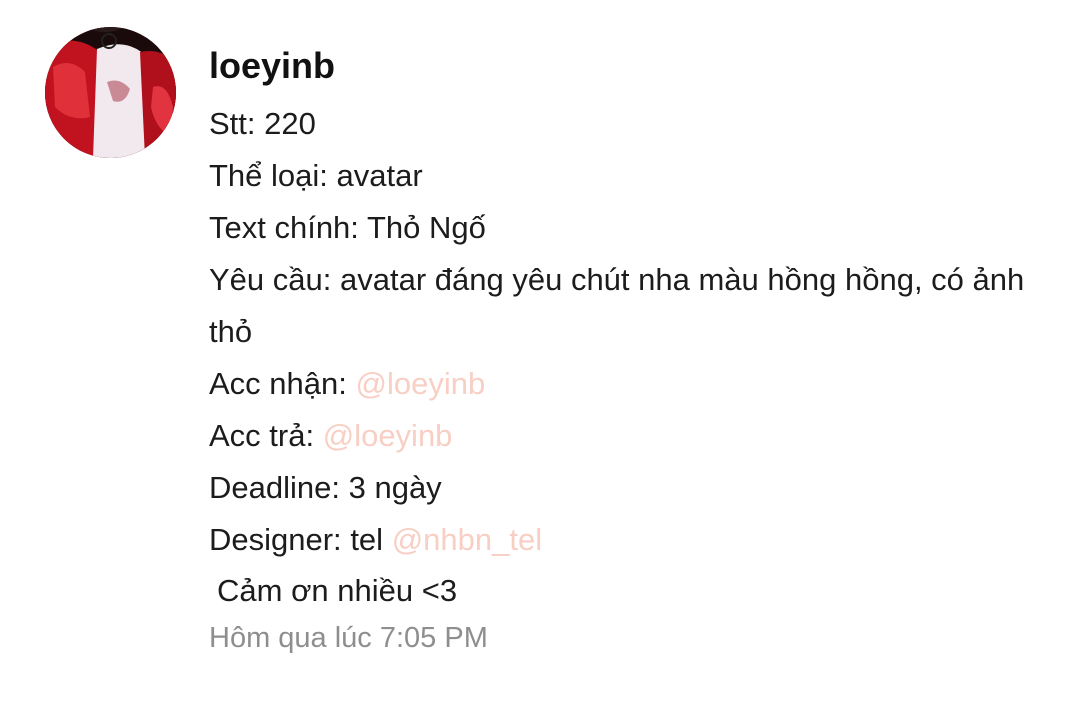  I want to click on thanks-line: Cảm ơn nhiều <3, so click(337, 590).